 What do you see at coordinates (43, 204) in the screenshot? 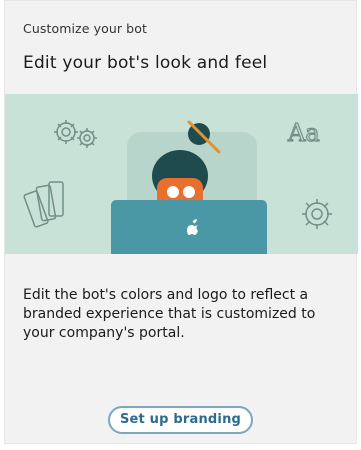
I see `swatch-cards-icon` at bounding box center [43, 204].